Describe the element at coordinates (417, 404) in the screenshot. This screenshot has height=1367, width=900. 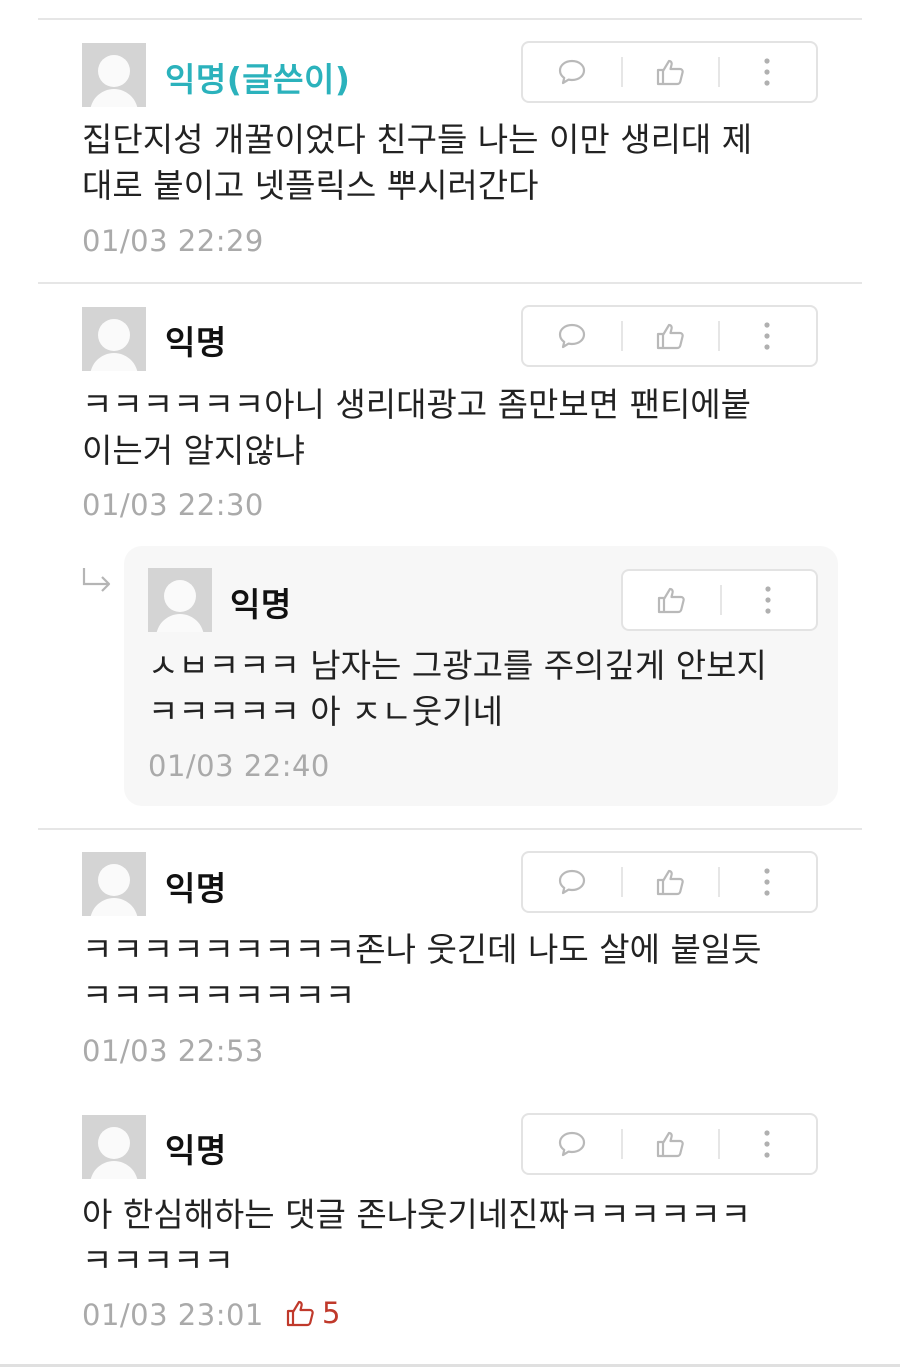
I see `comment-text: ㅋㅋㅋㅋㅋㅋ아니 생리대광고 좀만보면 팬티에붙` at that location.